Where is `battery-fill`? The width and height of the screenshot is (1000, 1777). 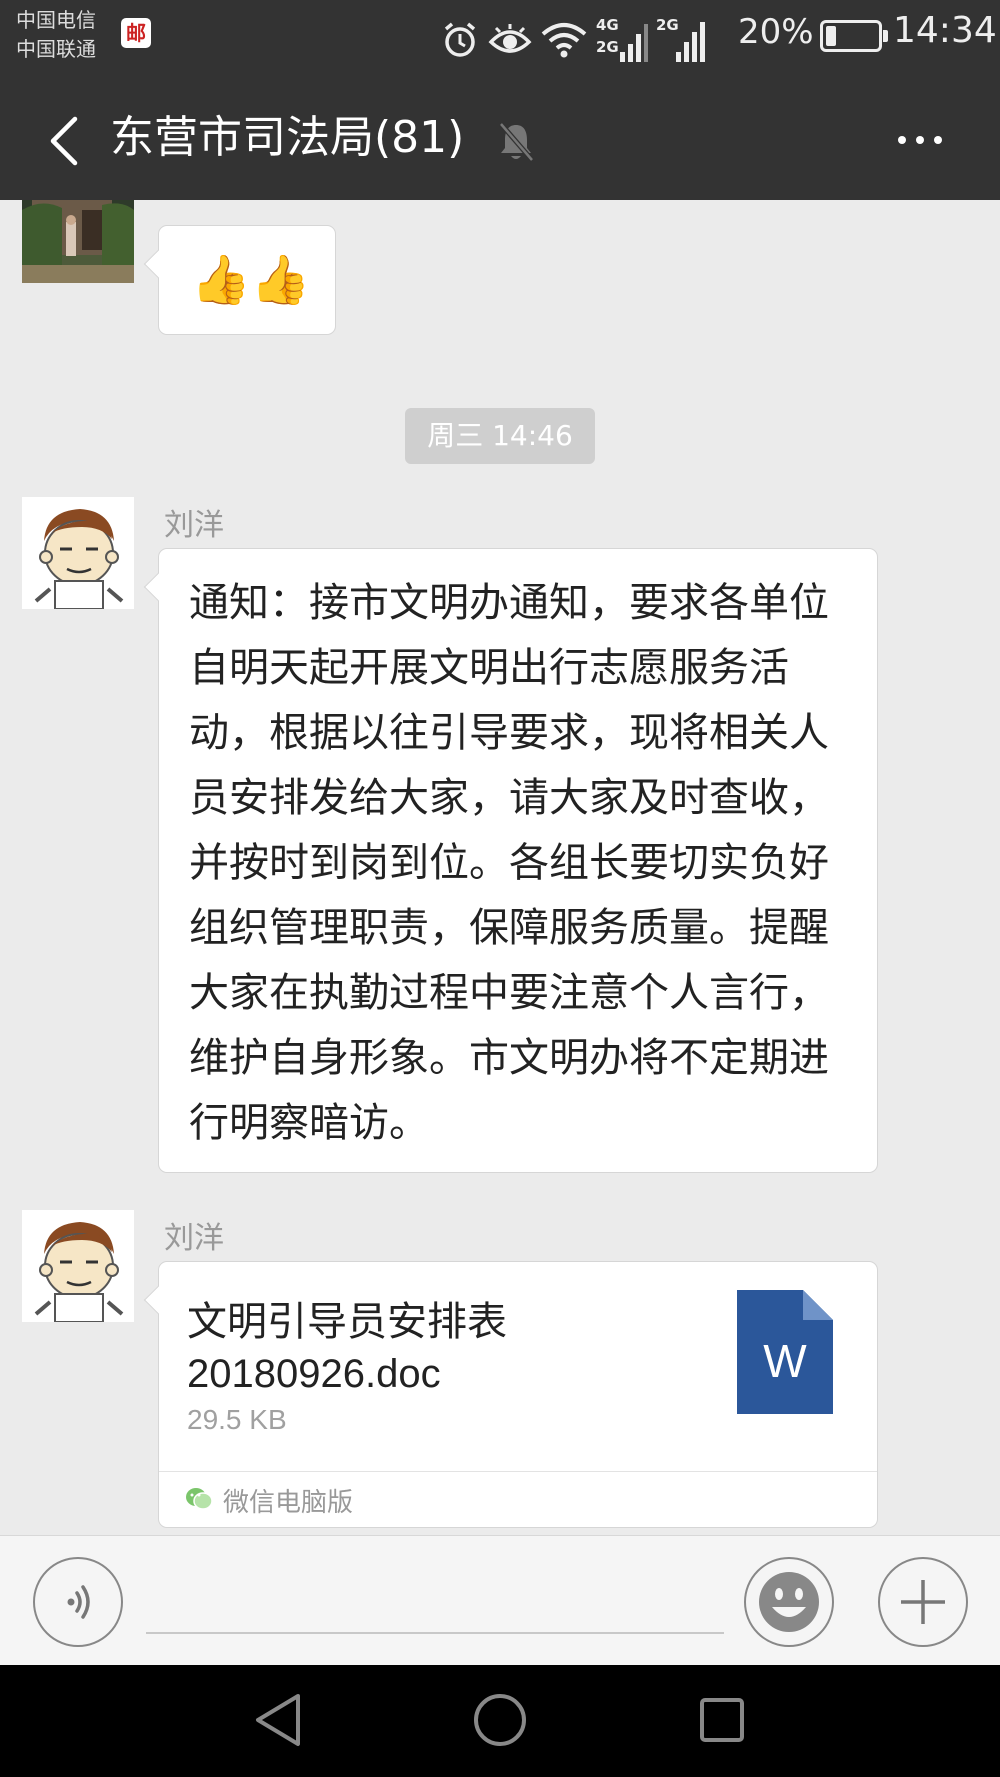
battery-fill is located at coordinates (831, 36).